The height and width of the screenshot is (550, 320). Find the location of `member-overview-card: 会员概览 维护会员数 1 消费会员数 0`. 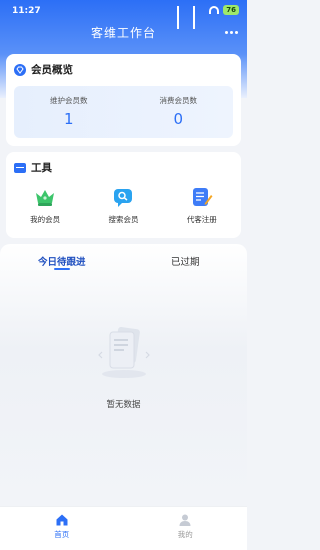

member-overview-card: 会员概览 维护会员数 1 消费会员数 0 is located at coordinates (123, 100).